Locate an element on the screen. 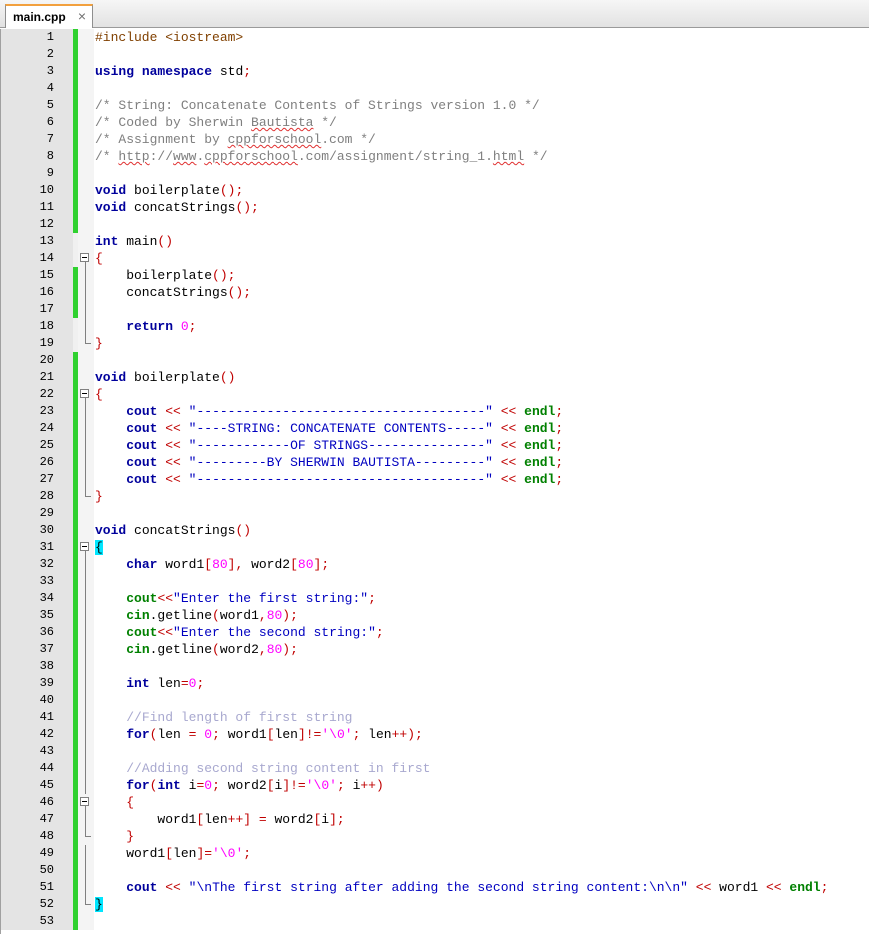 The height and width of the screenshot is (934, 869). code-line: 2 is located at coordinates (435, 54).